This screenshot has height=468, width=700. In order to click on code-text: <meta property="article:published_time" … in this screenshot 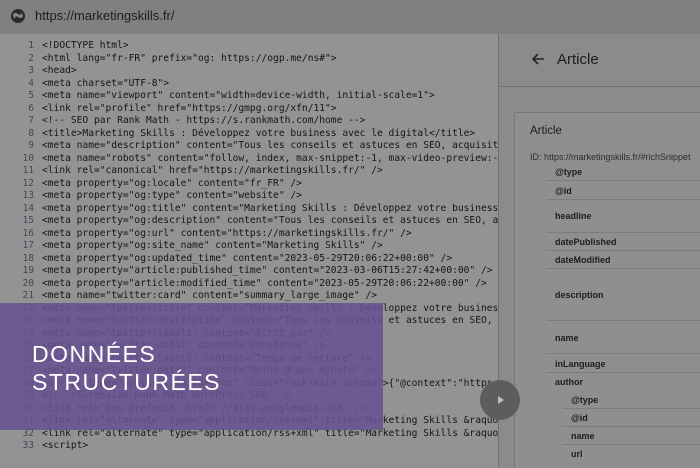, I will do `click(267, 270)`.